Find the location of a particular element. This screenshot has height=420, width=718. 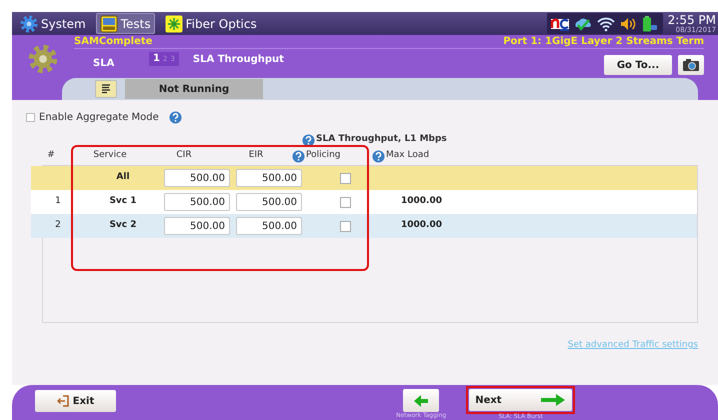

column-header: Service is located at coordinates (110, 155).